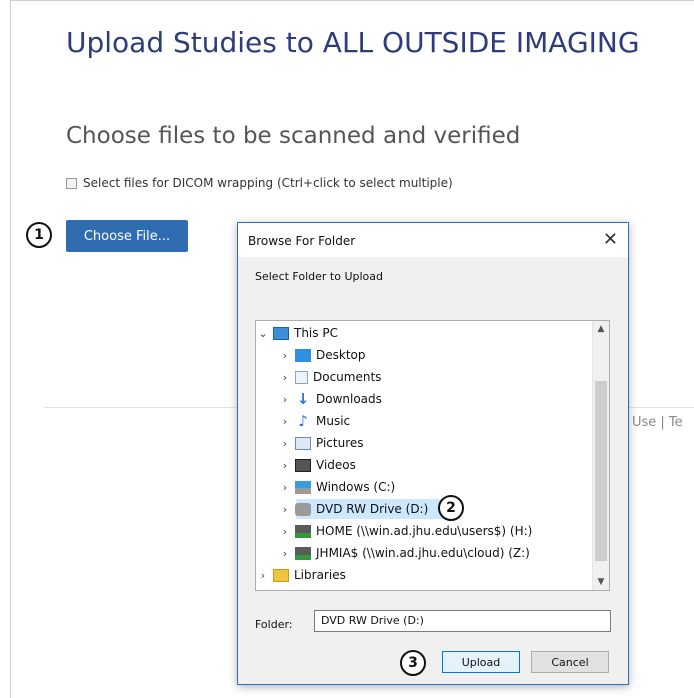 This screenshot has height=698, width=694. Describe the element at coordinates (281, 575) in the screenshot. I see `libraries-icon` at that location.